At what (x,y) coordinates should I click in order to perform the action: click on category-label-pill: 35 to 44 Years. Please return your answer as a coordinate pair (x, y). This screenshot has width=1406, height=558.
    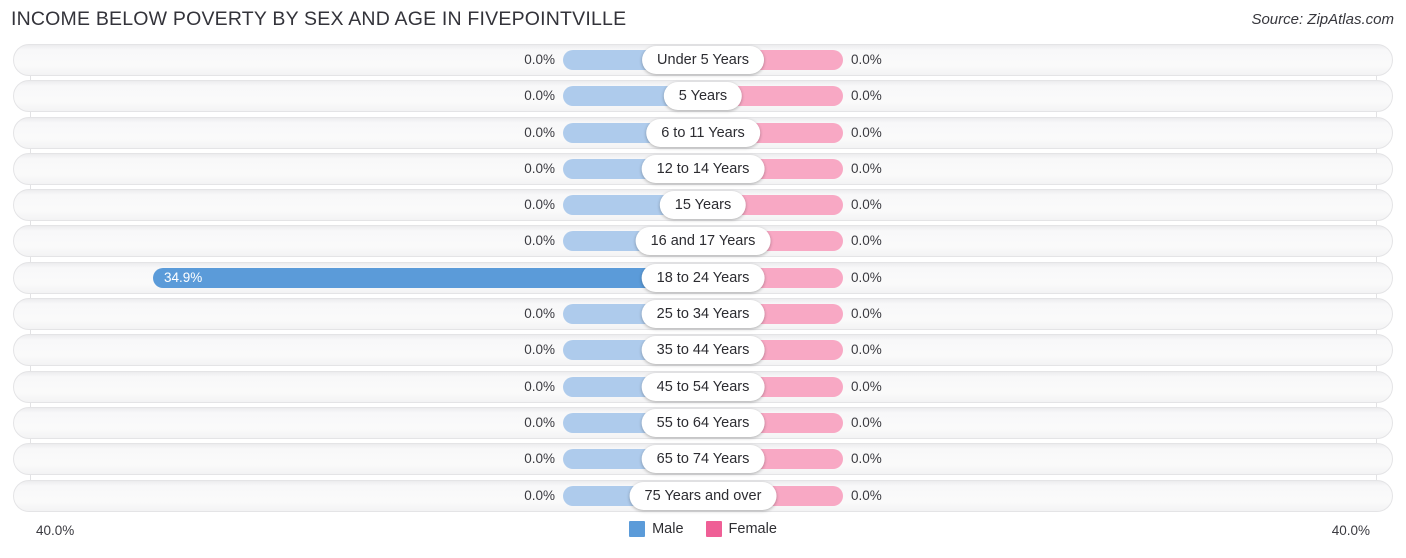
    Looking at the image, I should click on (703, 350).